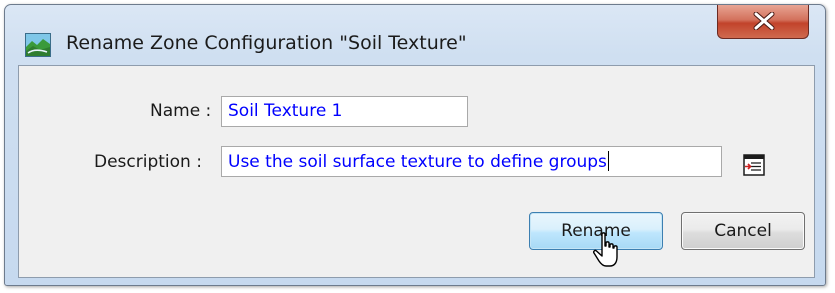 Image resolution: width=835 pixels, height=293 pixels. I want to click on text-editor-icon, so click(754, 165).